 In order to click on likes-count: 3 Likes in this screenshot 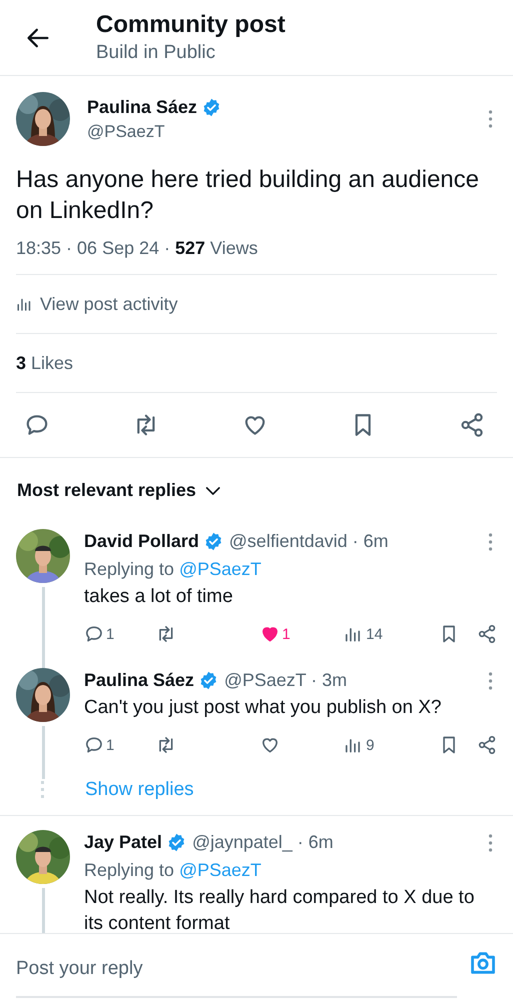, I will do `click(45, 363)`.